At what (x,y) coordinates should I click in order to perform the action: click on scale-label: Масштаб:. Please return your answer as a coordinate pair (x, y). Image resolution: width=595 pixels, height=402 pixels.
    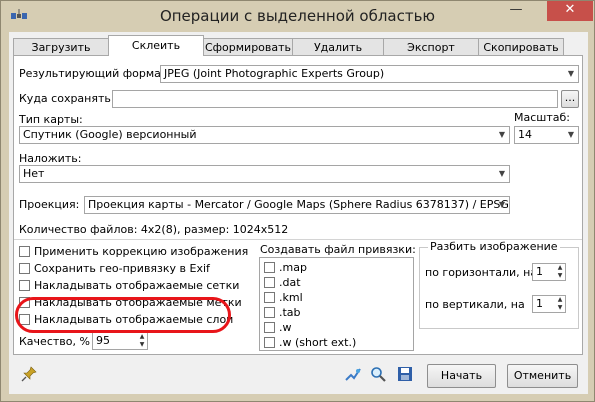
    Looking at the image, I should click on (542, 117).